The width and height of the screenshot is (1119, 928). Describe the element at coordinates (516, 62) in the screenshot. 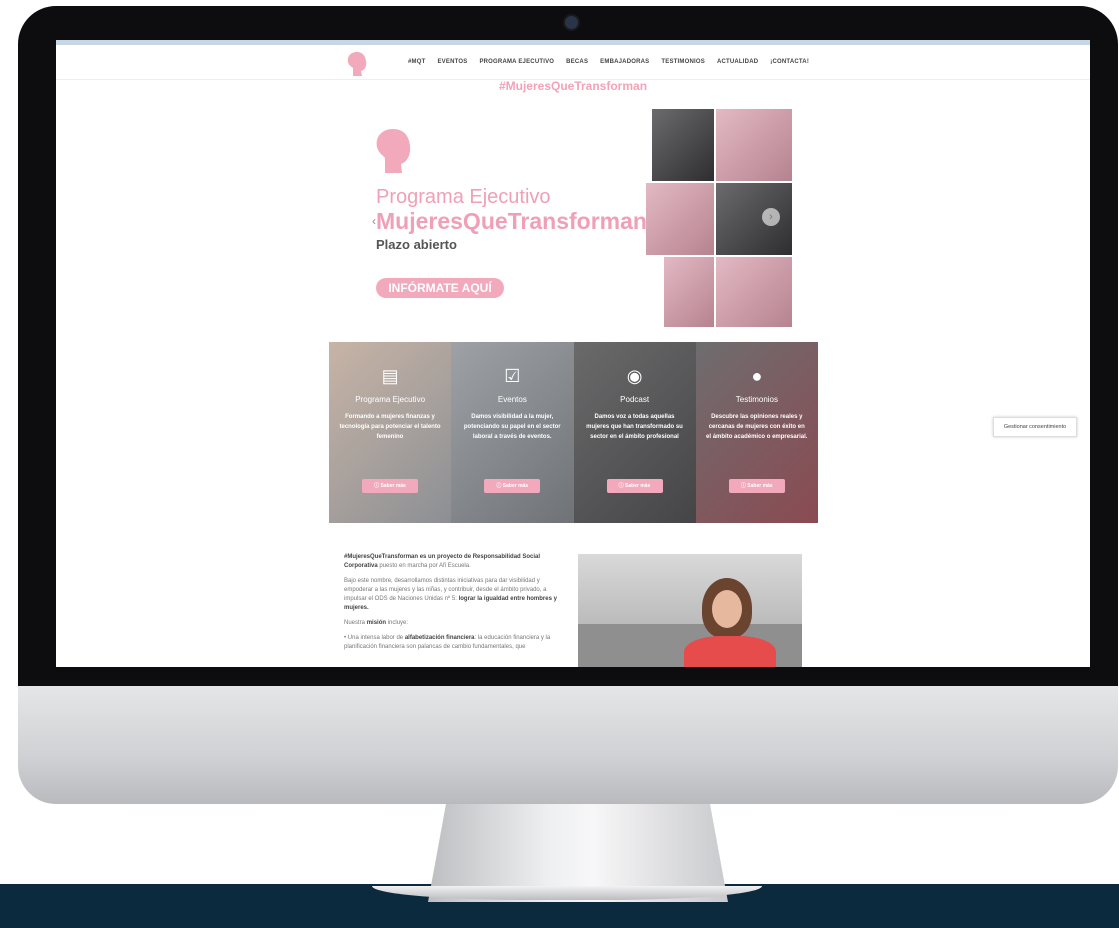

I see `nav-item-programa-ejecutivo: PROGRAMA EJECUTIVO` at that location.